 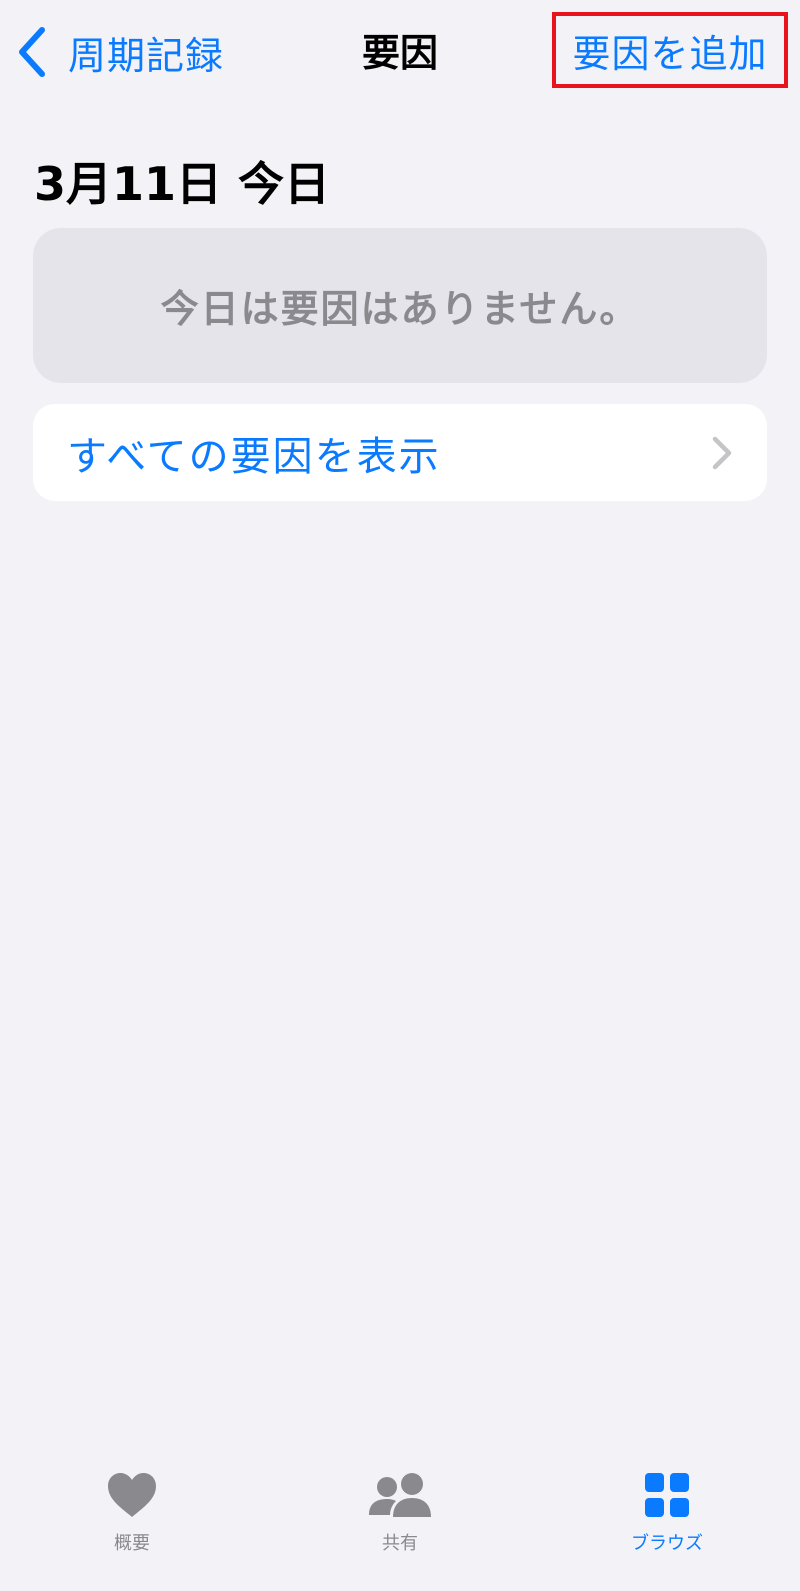 I want to click on heart-icon, so click(x=132, y=1495).